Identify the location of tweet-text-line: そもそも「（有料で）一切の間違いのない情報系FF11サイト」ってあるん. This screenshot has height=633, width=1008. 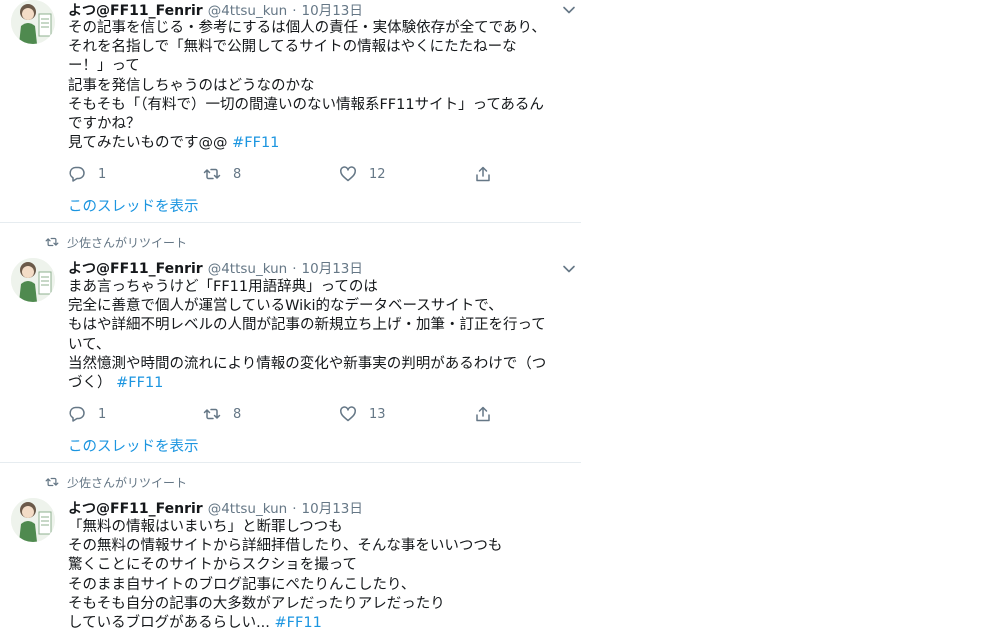
(306, 104).